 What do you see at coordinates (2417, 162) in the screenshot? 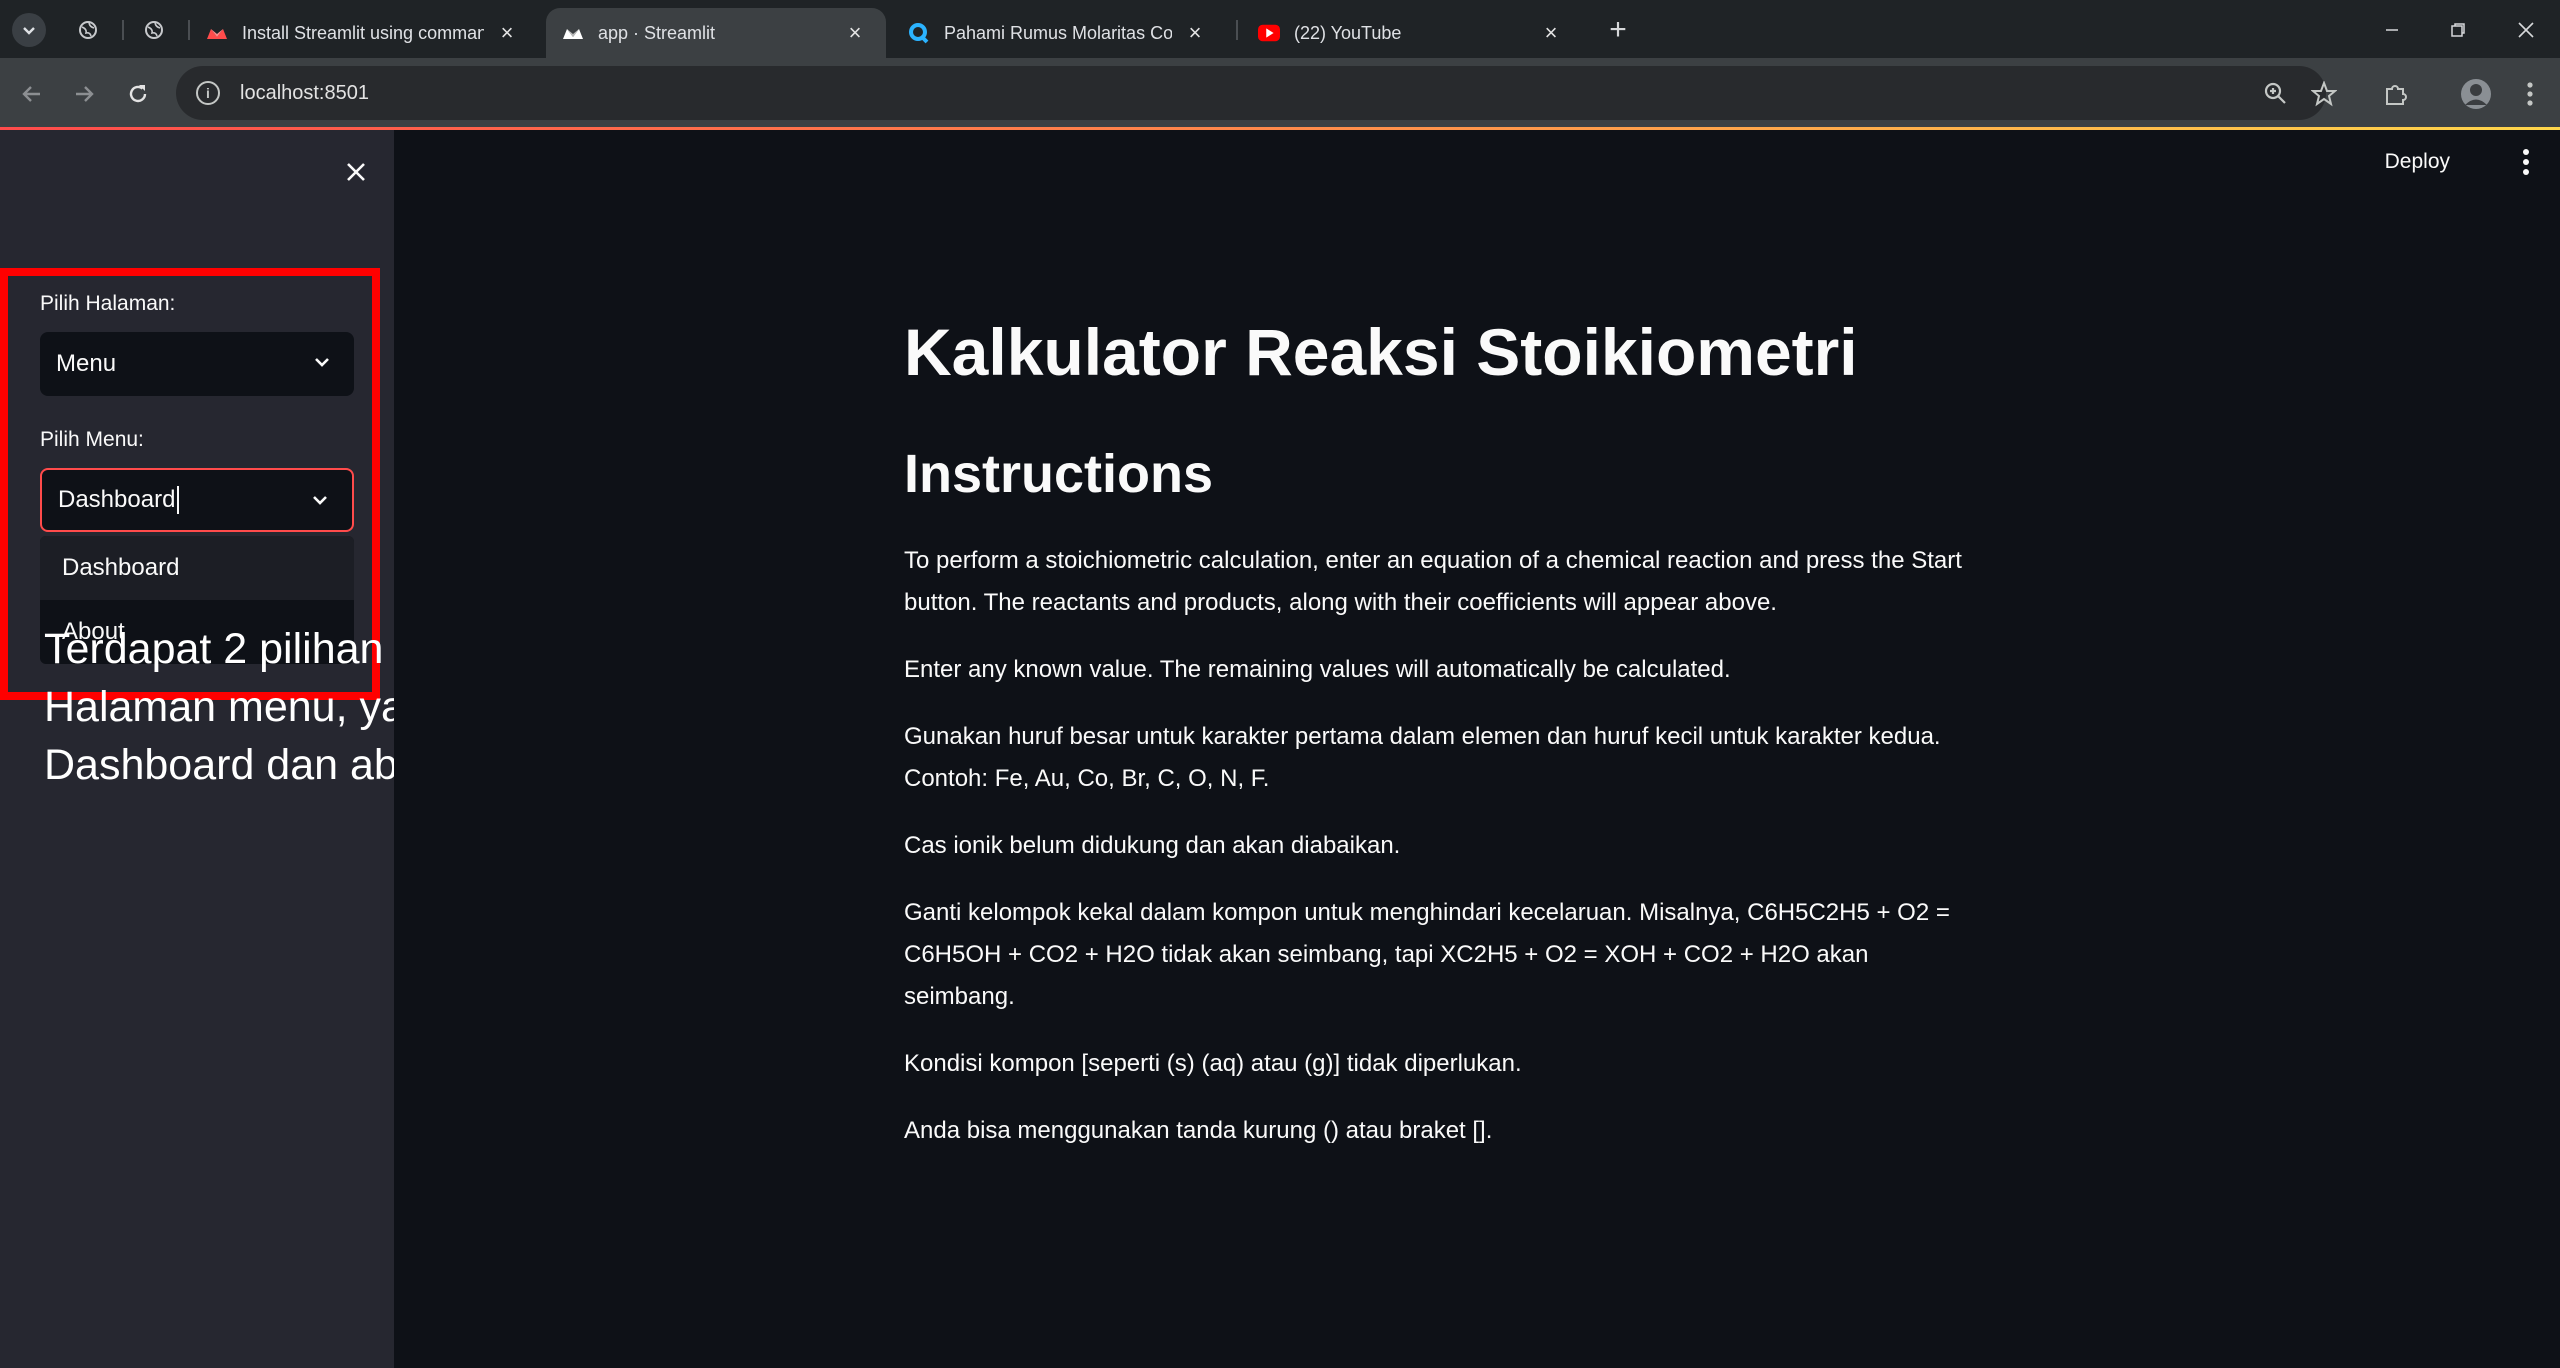
I see `deploy-button: Deploy` at bounding box center [2417, 162].